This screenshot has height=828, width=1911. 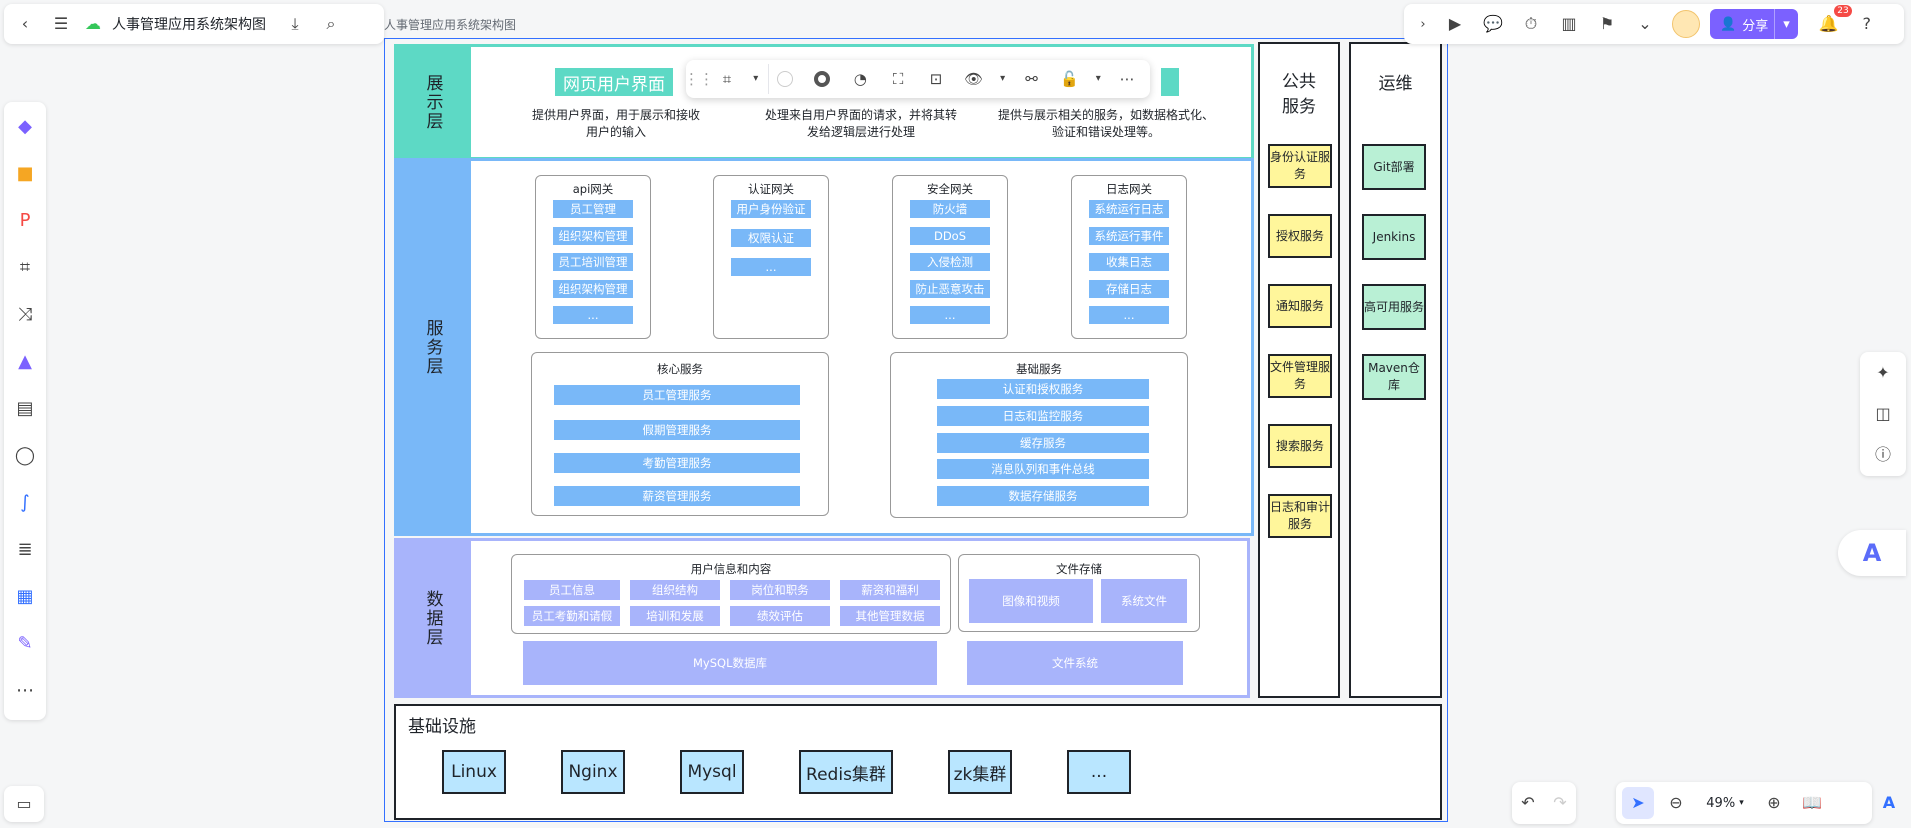 I want to click on core-service-item: 薪资管理服务, so click(x=677, y=496).